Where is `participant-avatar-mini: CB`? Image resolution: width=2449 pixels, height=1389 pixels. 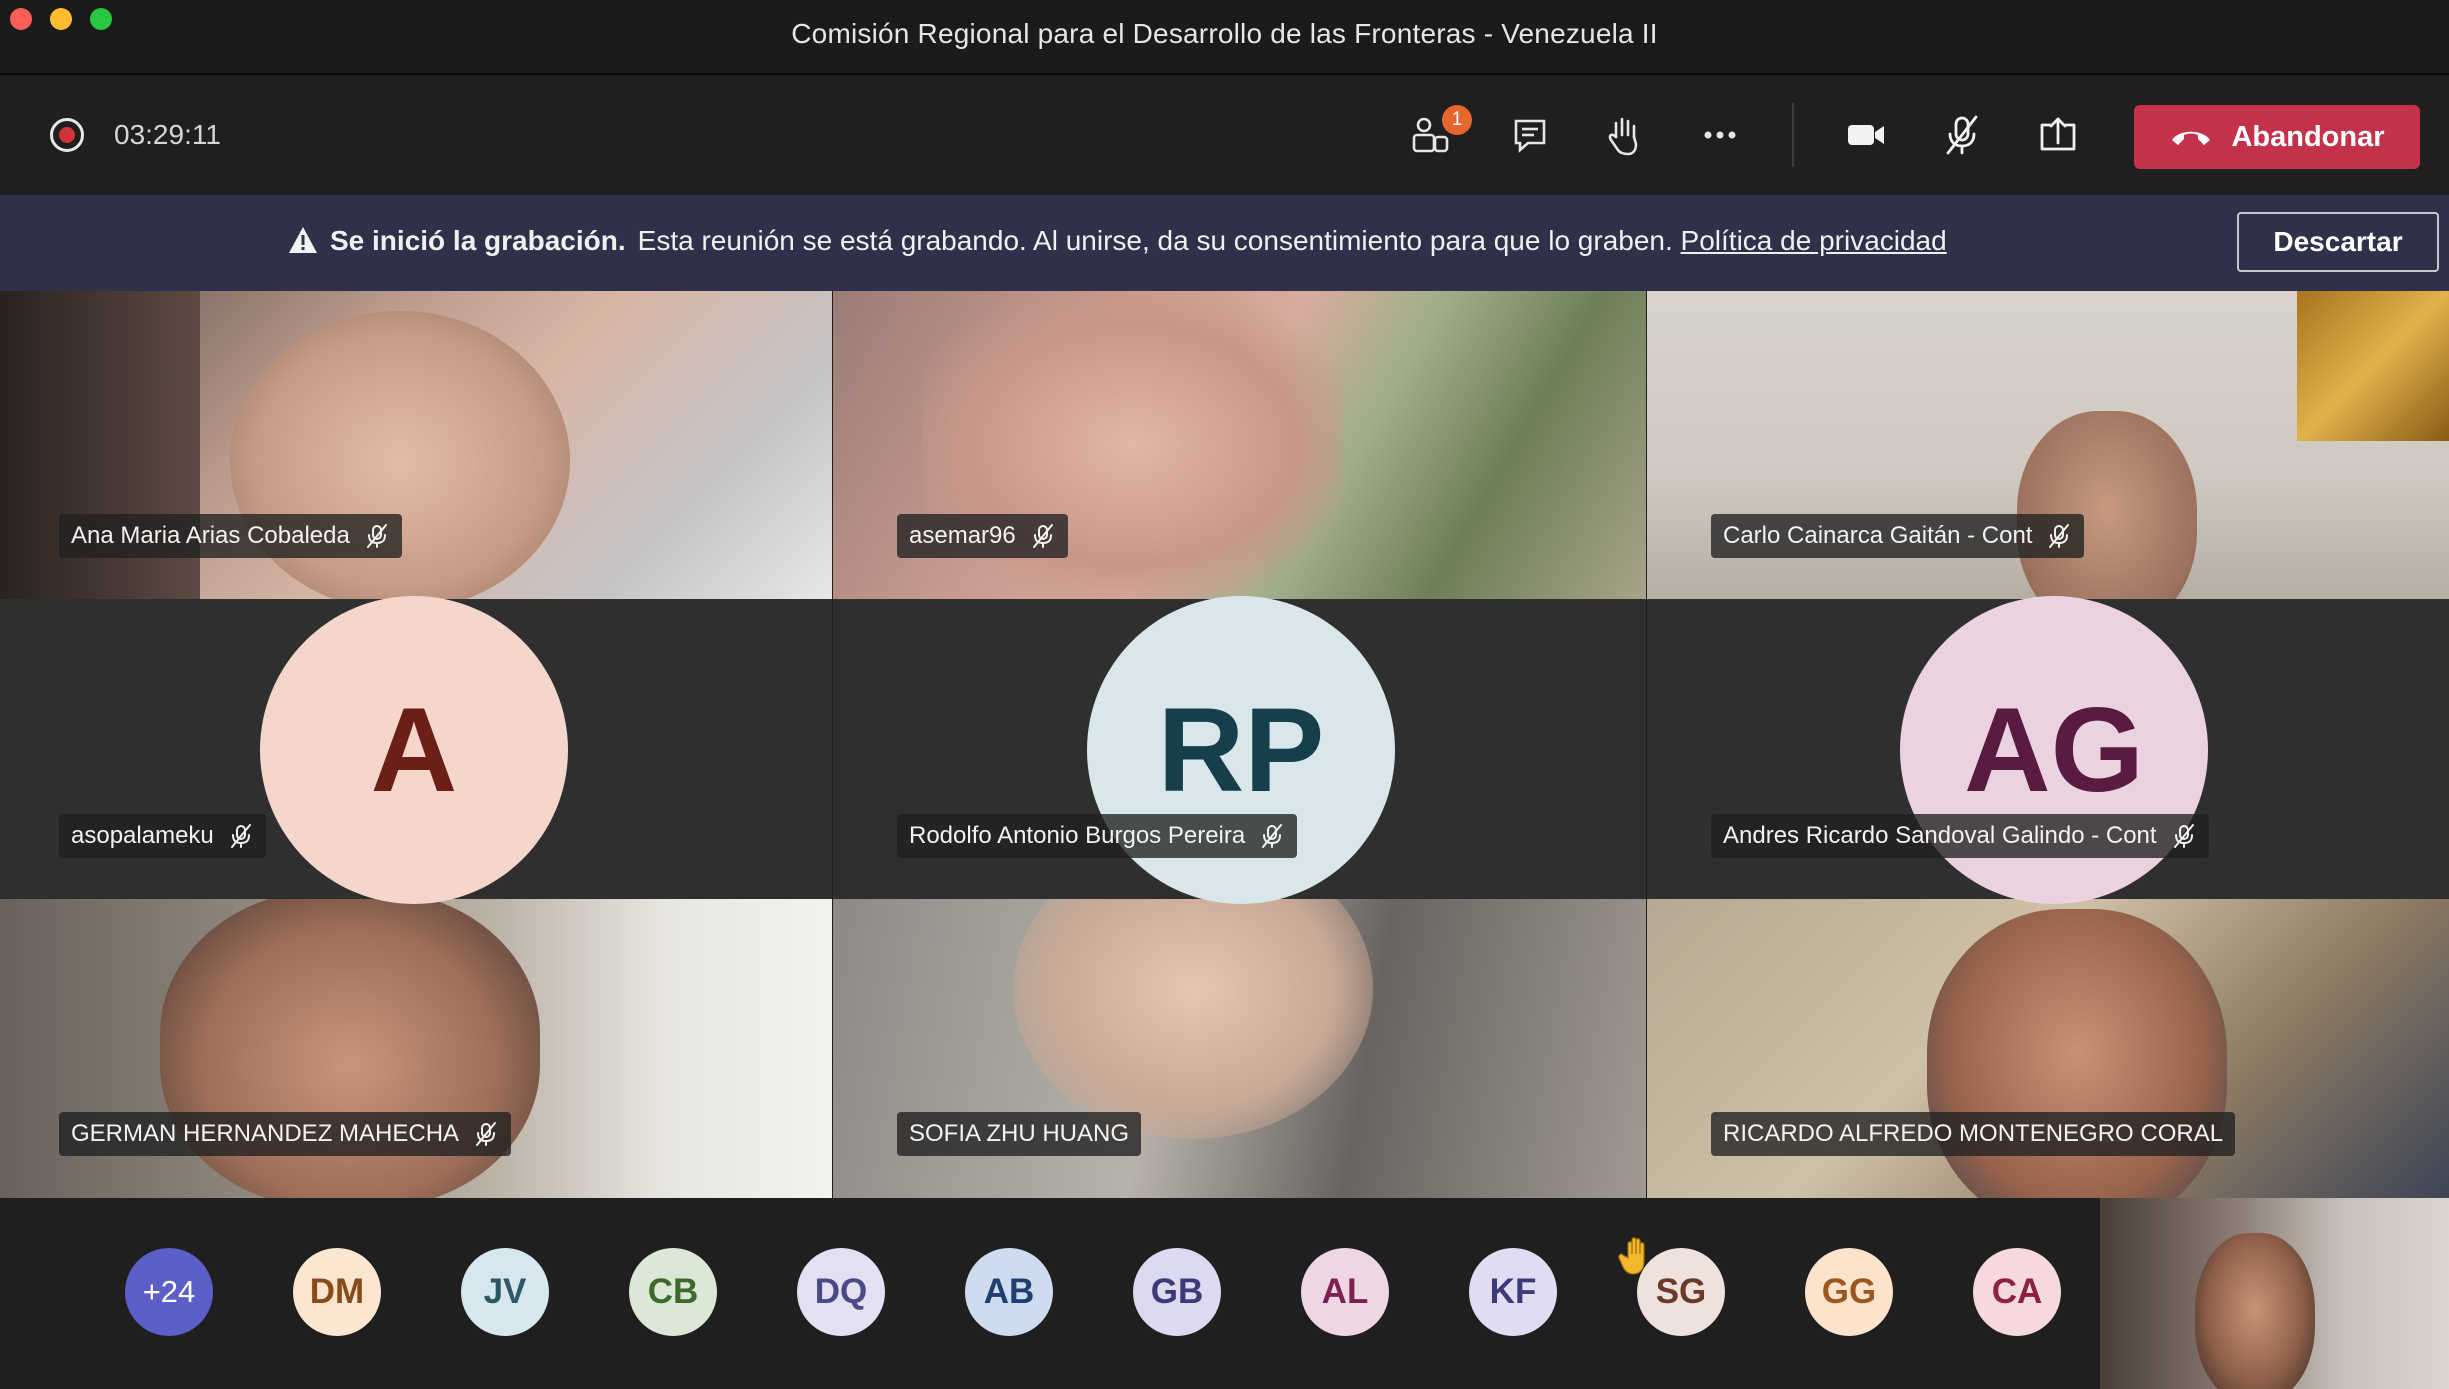
participant-avatar-mini: CB is located at coordinates (673, 1292).